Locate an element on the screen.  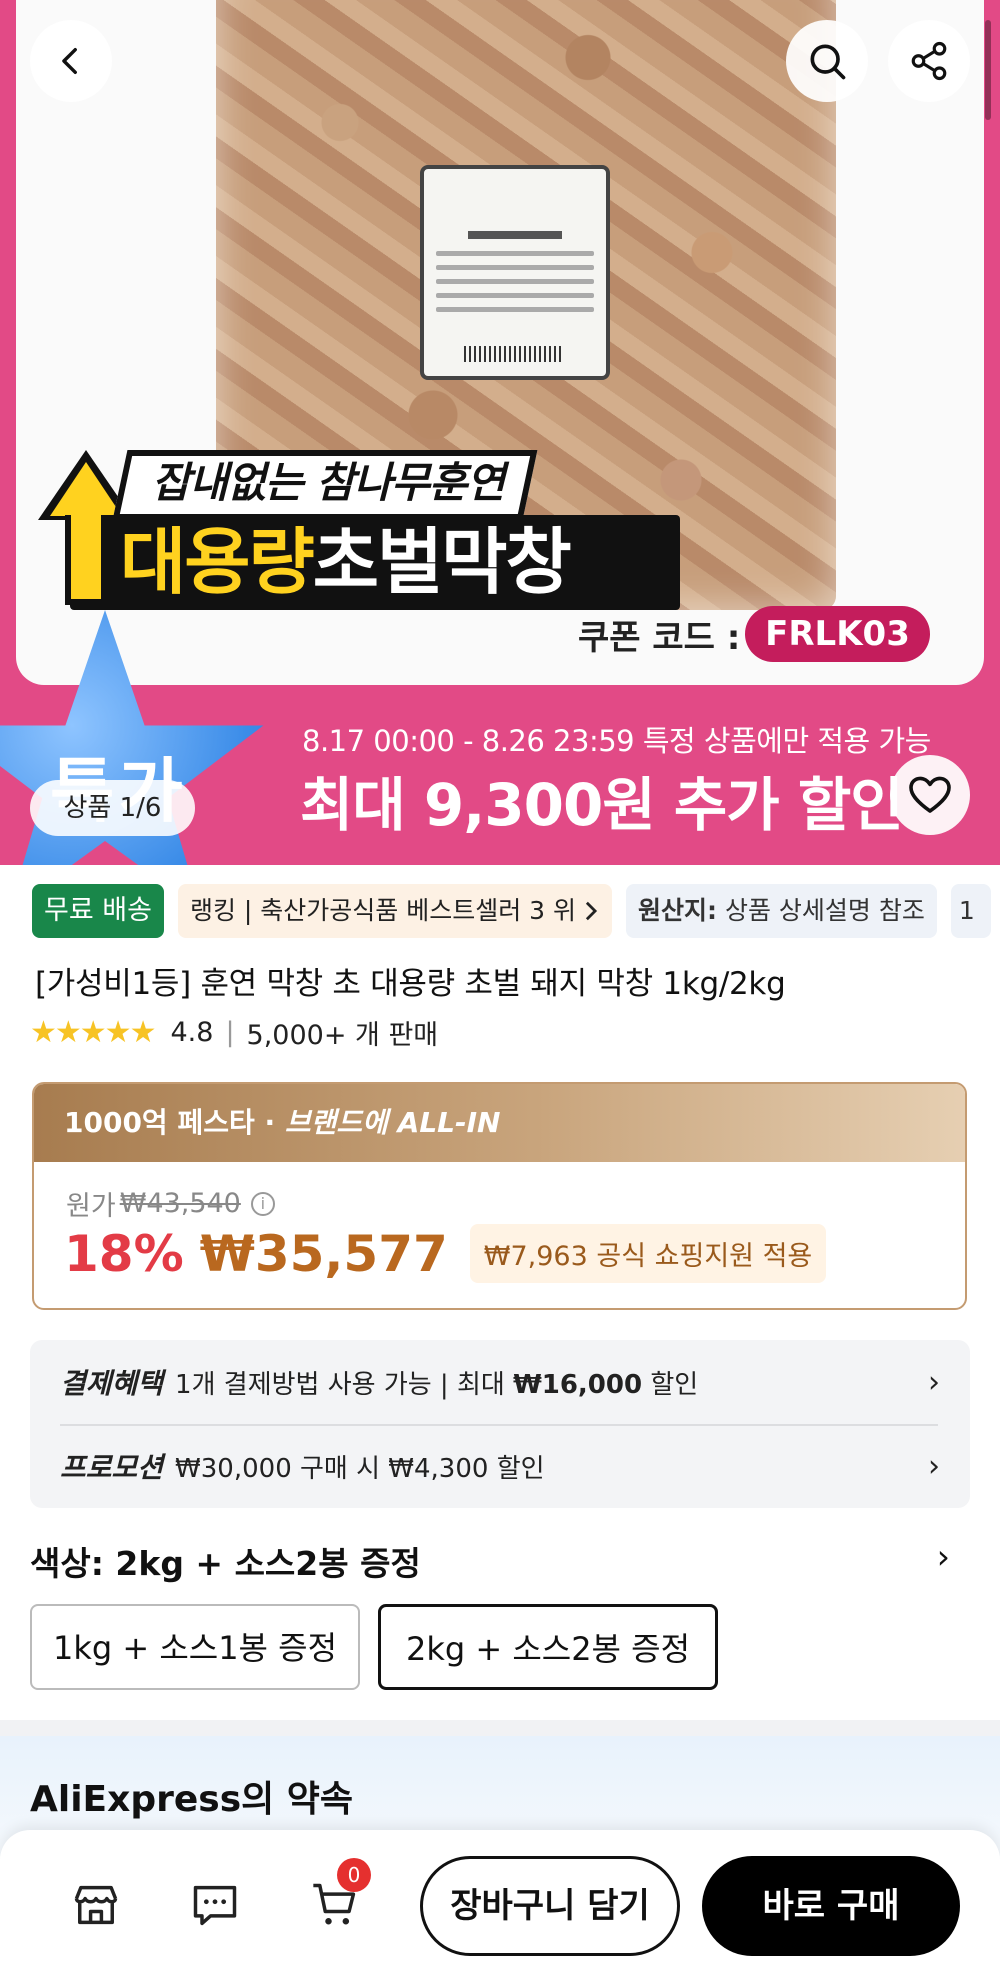
promotion-text: ₩30,000 구매 시 ₩4,300 할인 is located at coordinates (360, 1468).